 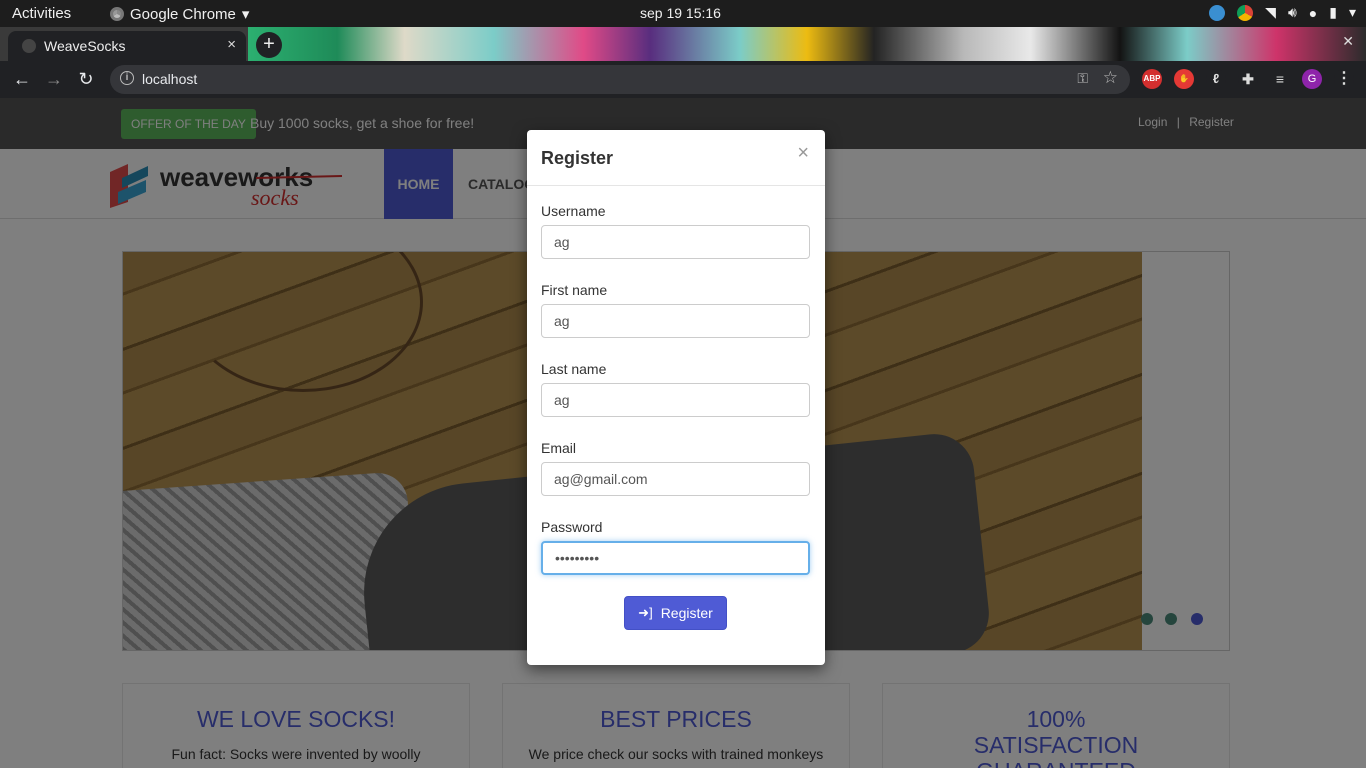 I want to click on sign-in-icon: ➜], so click(x=645, y=612).